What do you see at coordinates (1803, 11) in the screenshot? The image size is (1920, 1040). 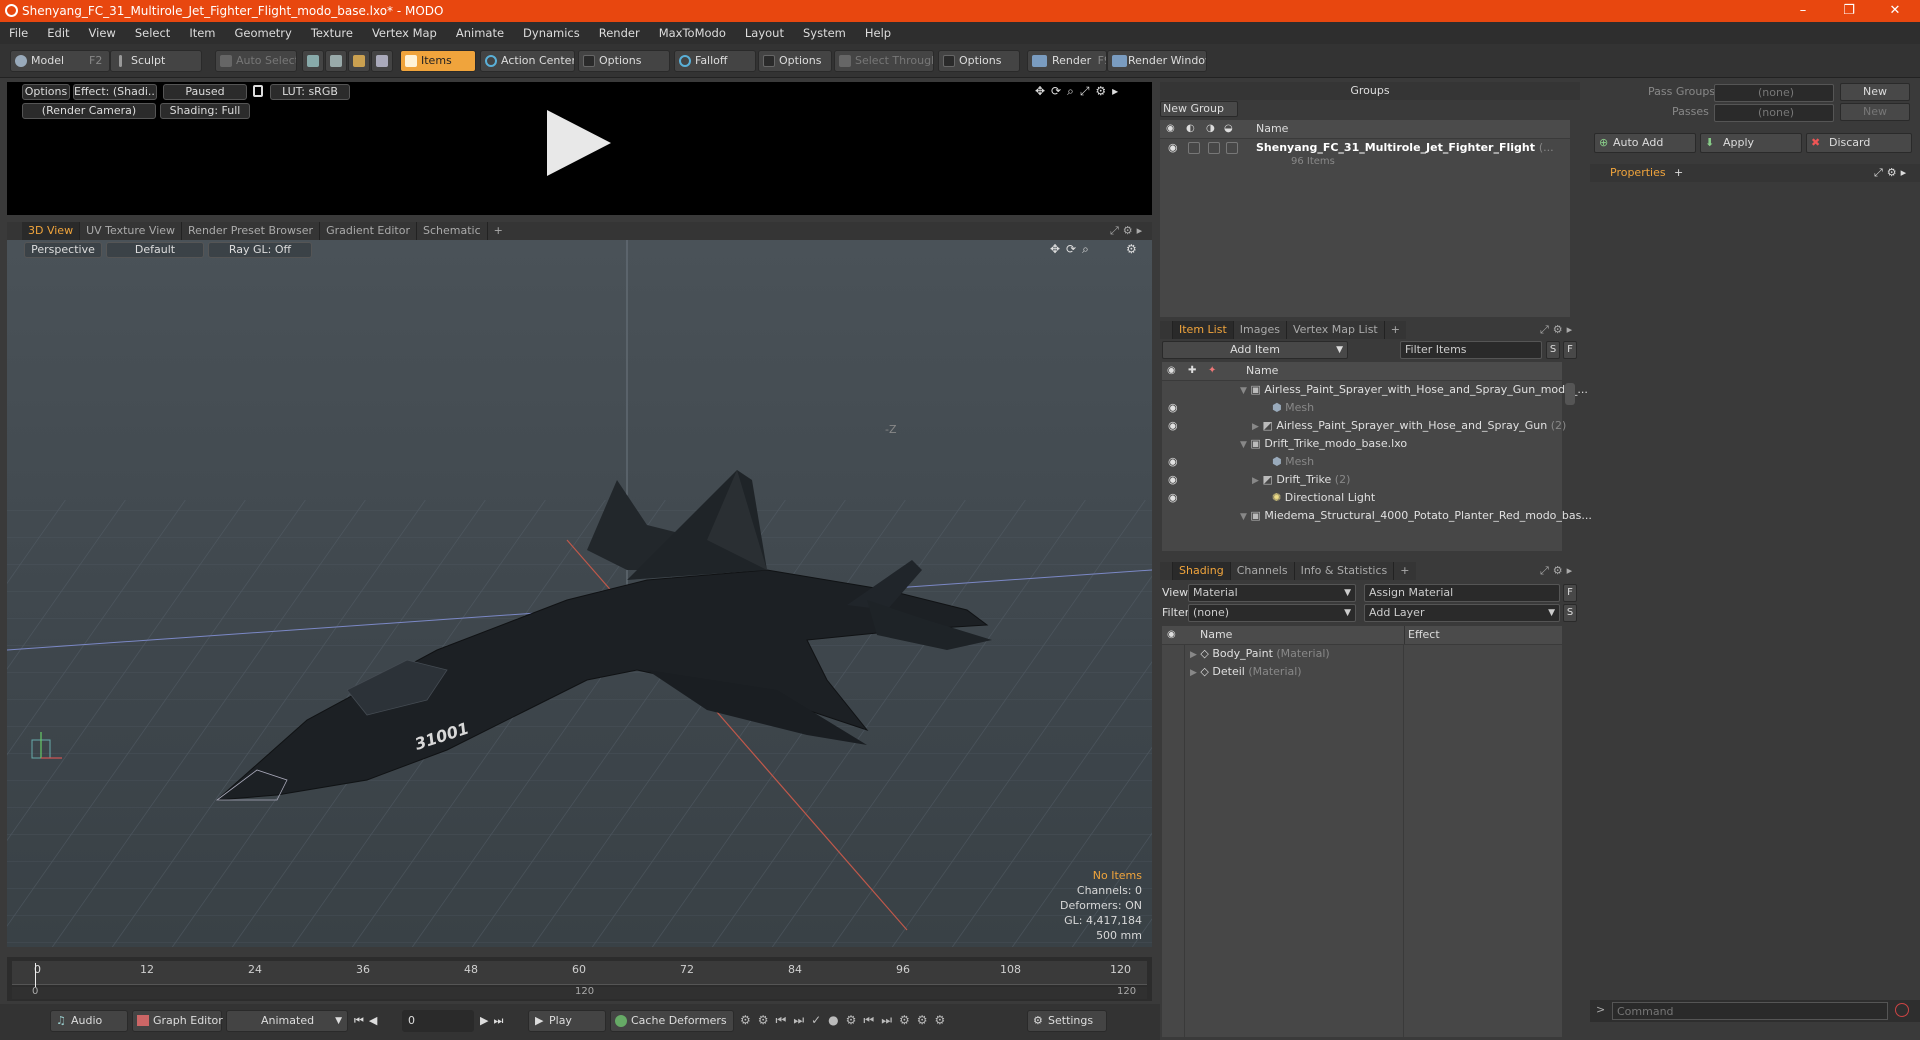 I see `minimize-button: –` at bounding box center [1803, 11].